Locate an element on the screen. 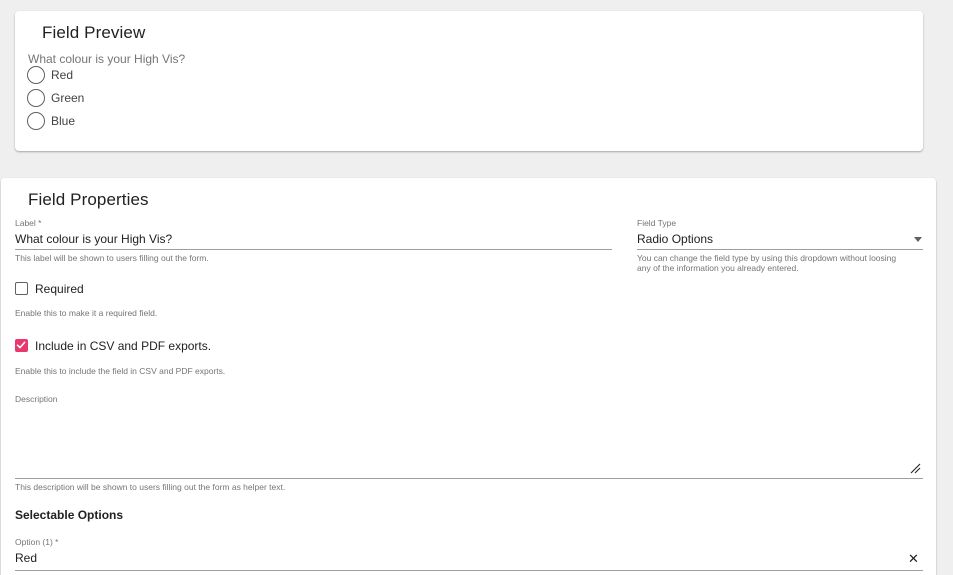 The width and height of the screenshot is (953, 575). preview-radio-option-blue: Blue is located at coordinates (51, 121).